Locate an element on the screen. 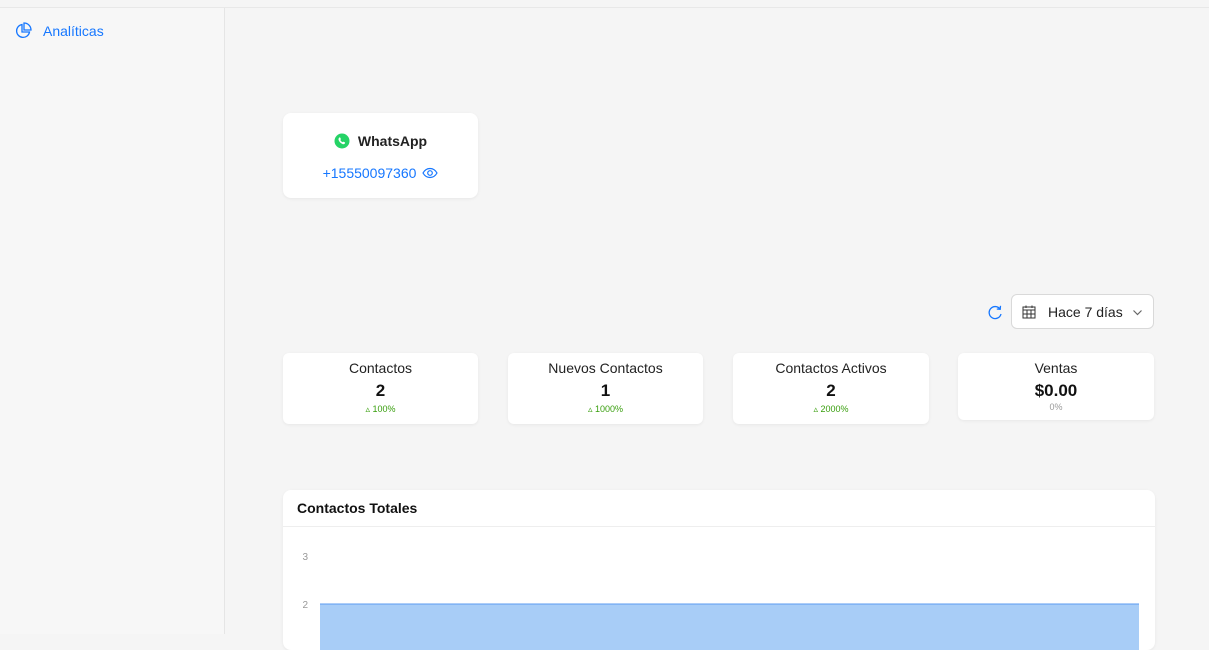  area-chart: 32 is located at coordinates (720, 601).